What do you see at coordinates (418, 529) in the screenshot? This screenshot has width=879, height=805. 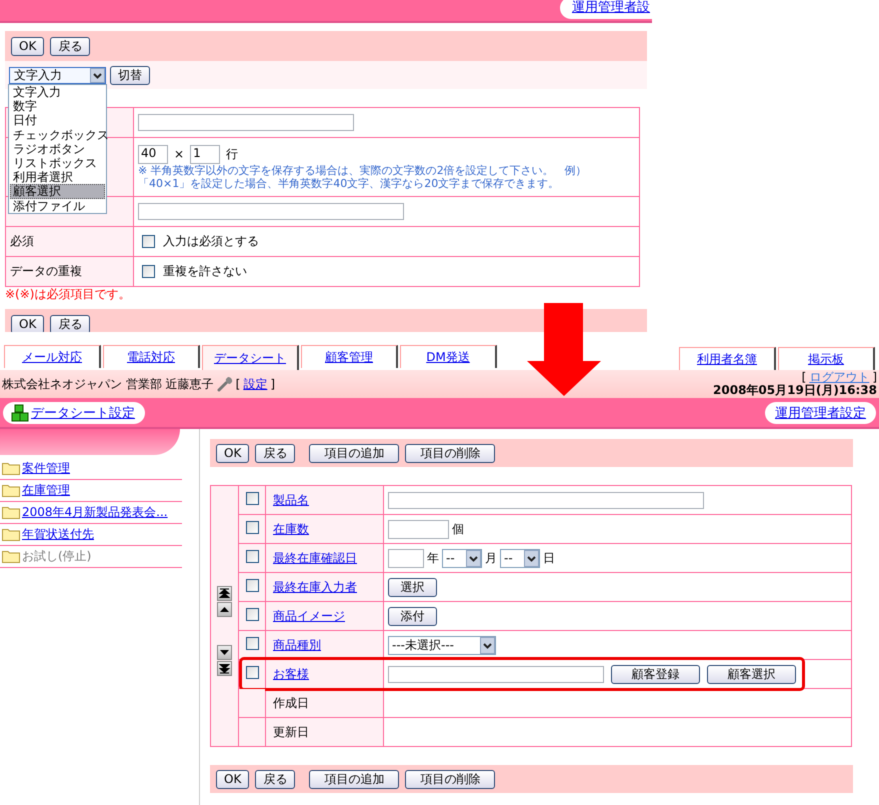 I see `number-field` at bounding box center [418, 529].